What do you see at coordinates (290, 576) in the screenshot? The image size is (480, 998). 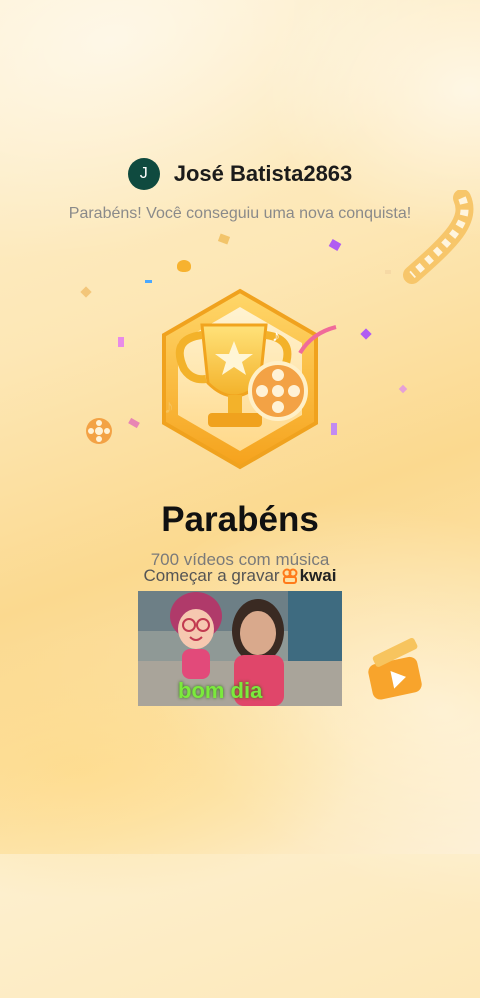 I see `kwai-icon` at bounding box center [290, 576].